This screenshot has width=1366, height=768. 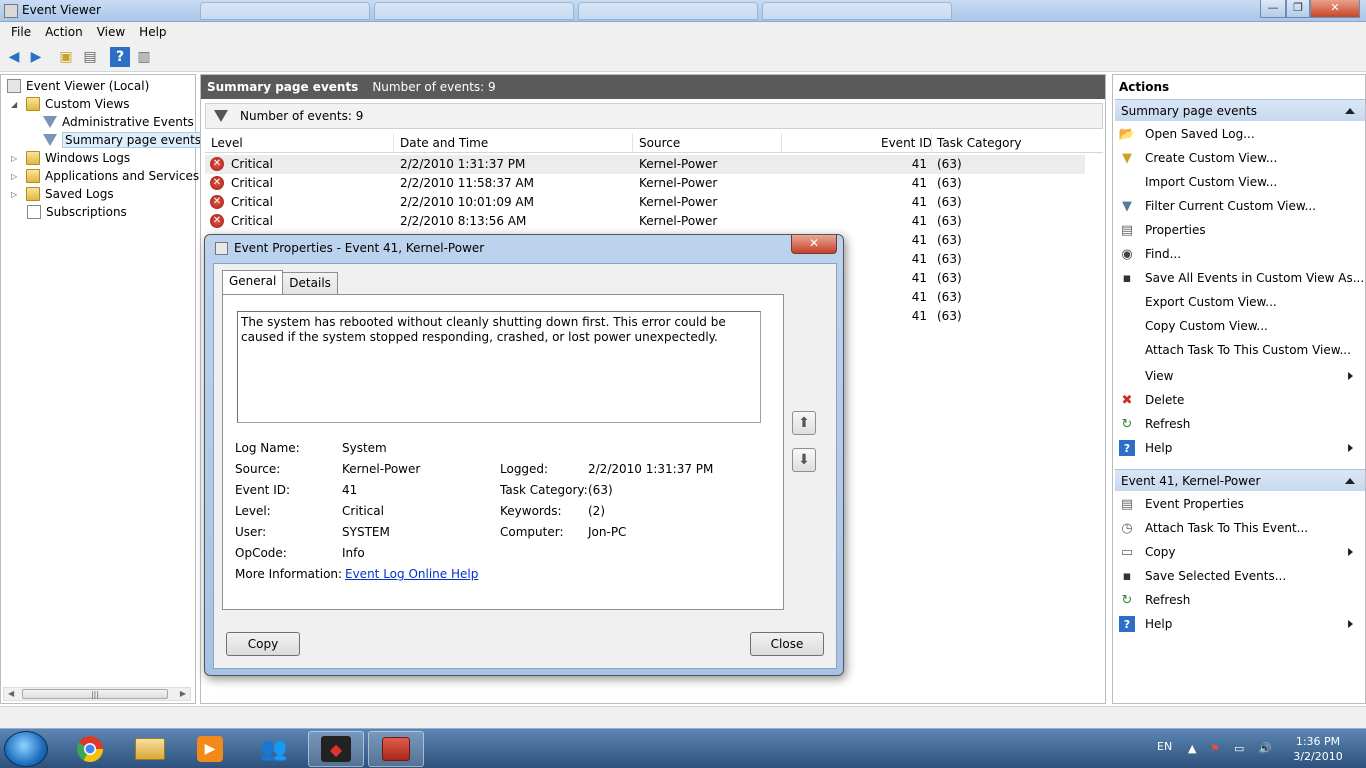 What do you see at coordinates (62, 194) in the screenshot?
I see `tree-item-saved-logs: ▷ Saved Logs` at bounding box center [62, 194].